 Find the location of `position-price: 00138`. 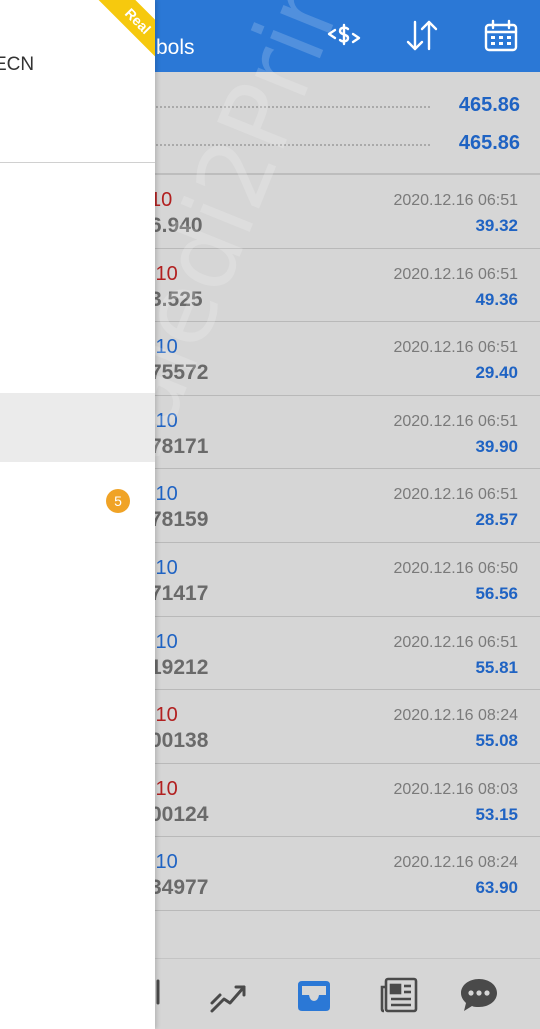

position-price: 00138 is located at coordinates (179, 741).